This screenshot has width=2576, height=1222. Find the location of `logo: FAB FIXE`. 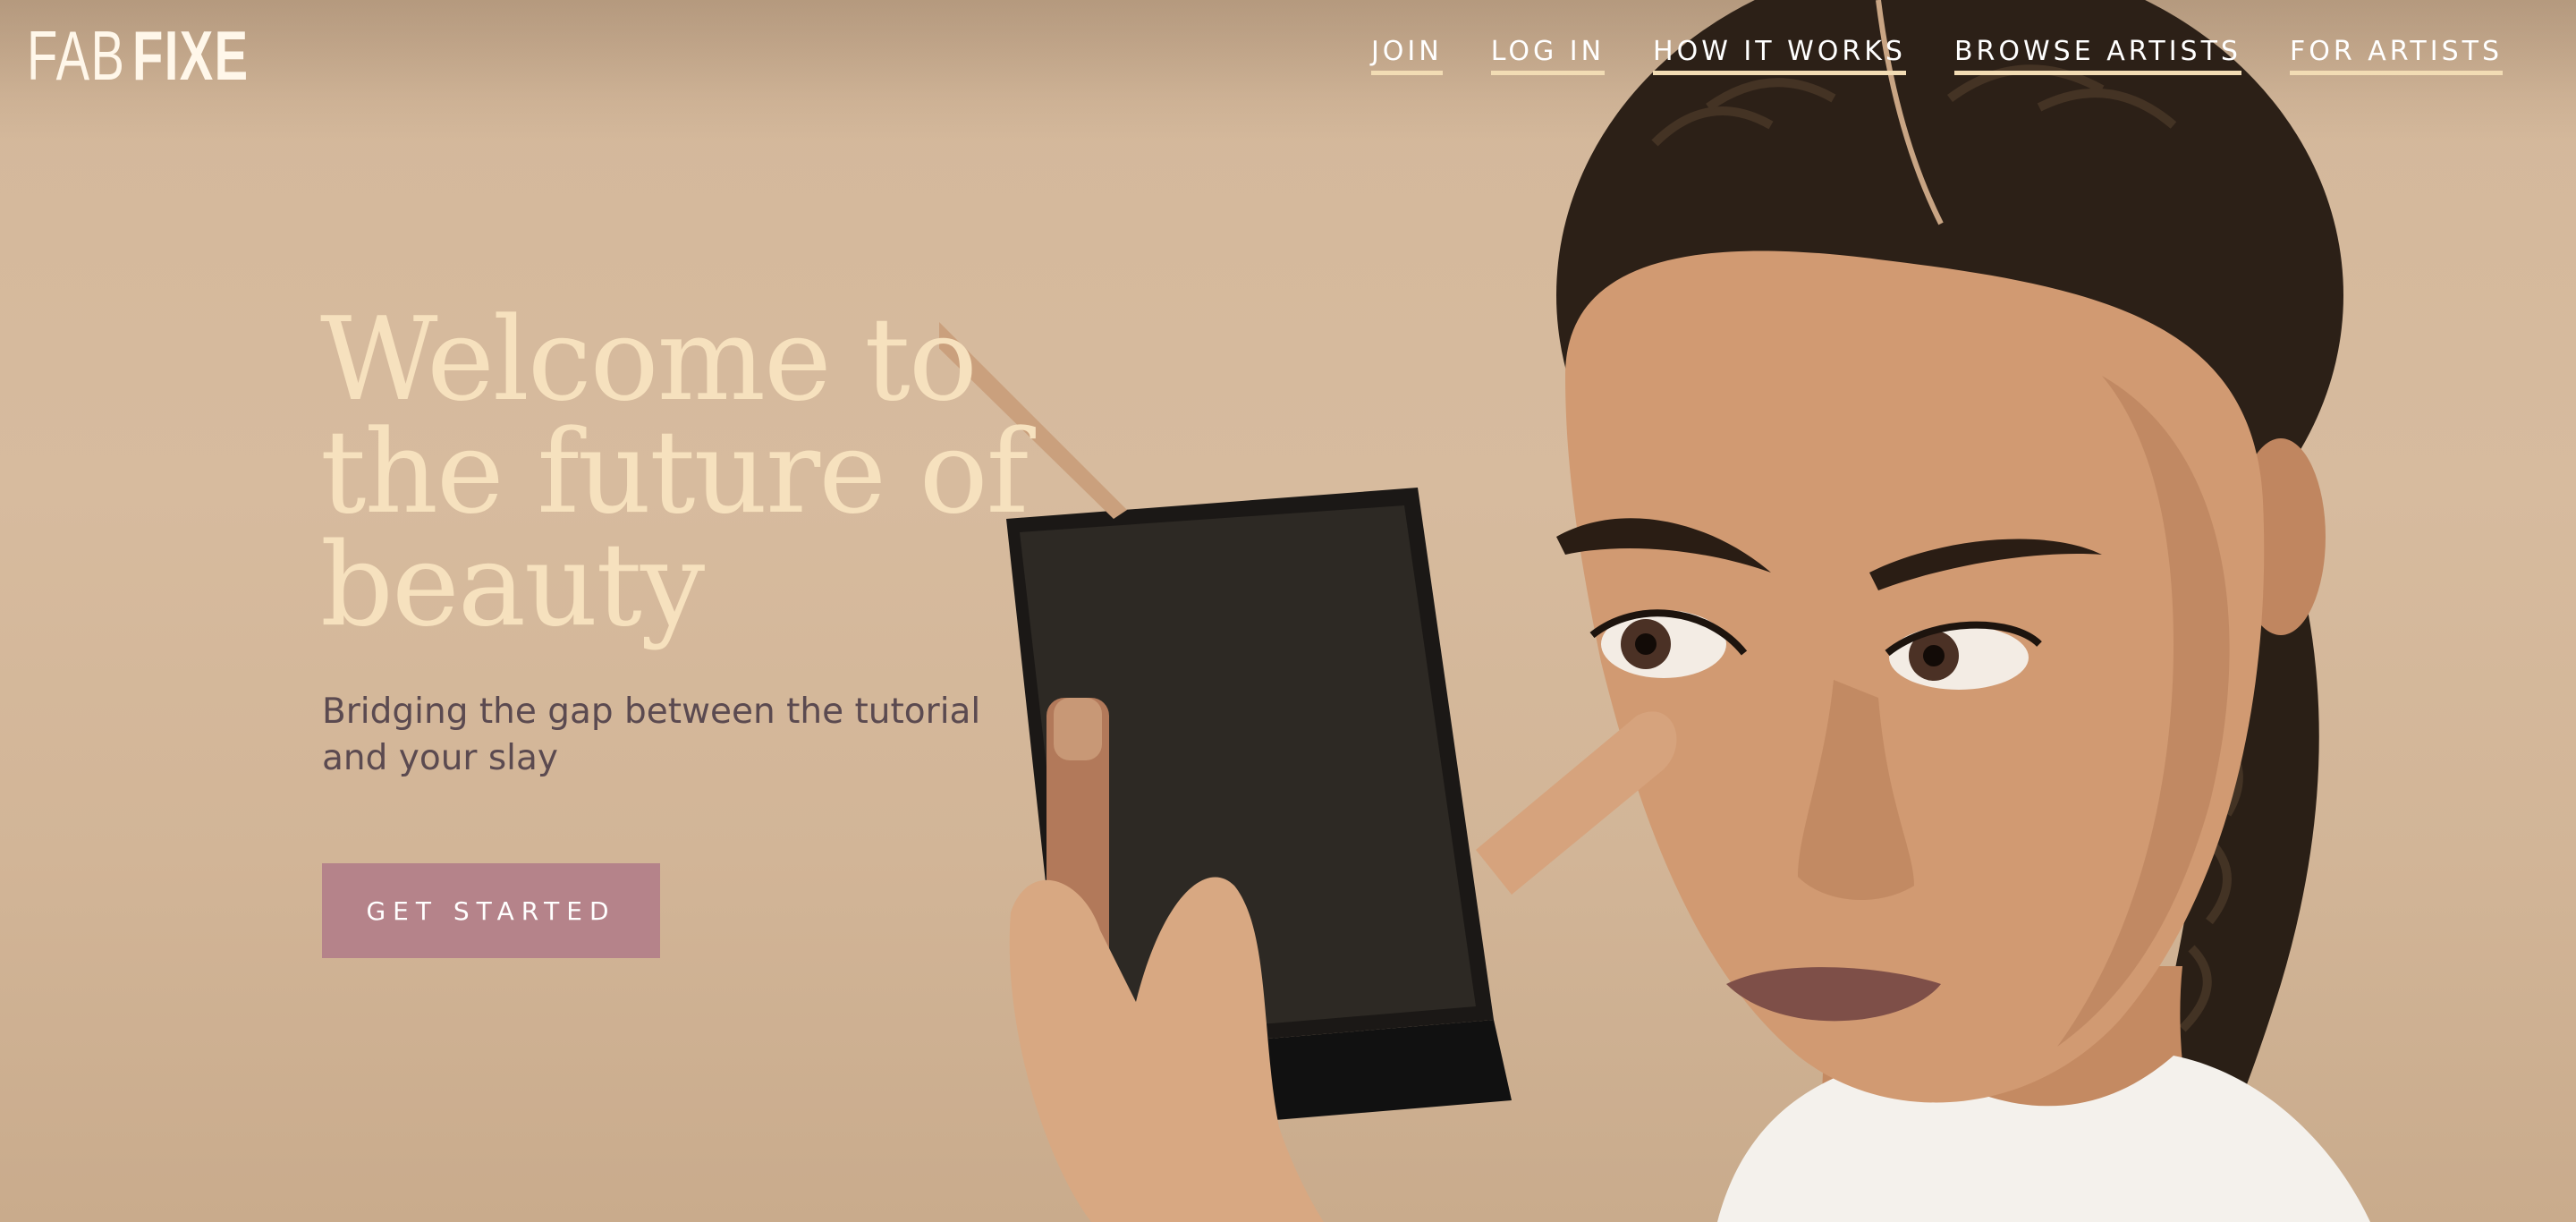

logo: FAB FIXE is located at coordinates (160, 55).